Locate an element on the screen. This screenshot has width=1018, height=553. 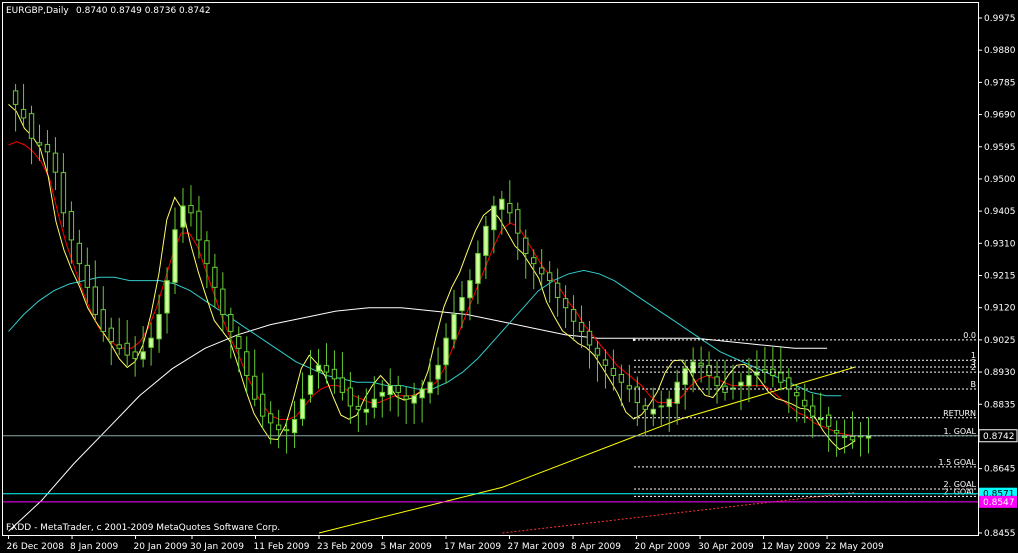
y-tick-label: 0.9785 is located at coordinates (1000, 83).